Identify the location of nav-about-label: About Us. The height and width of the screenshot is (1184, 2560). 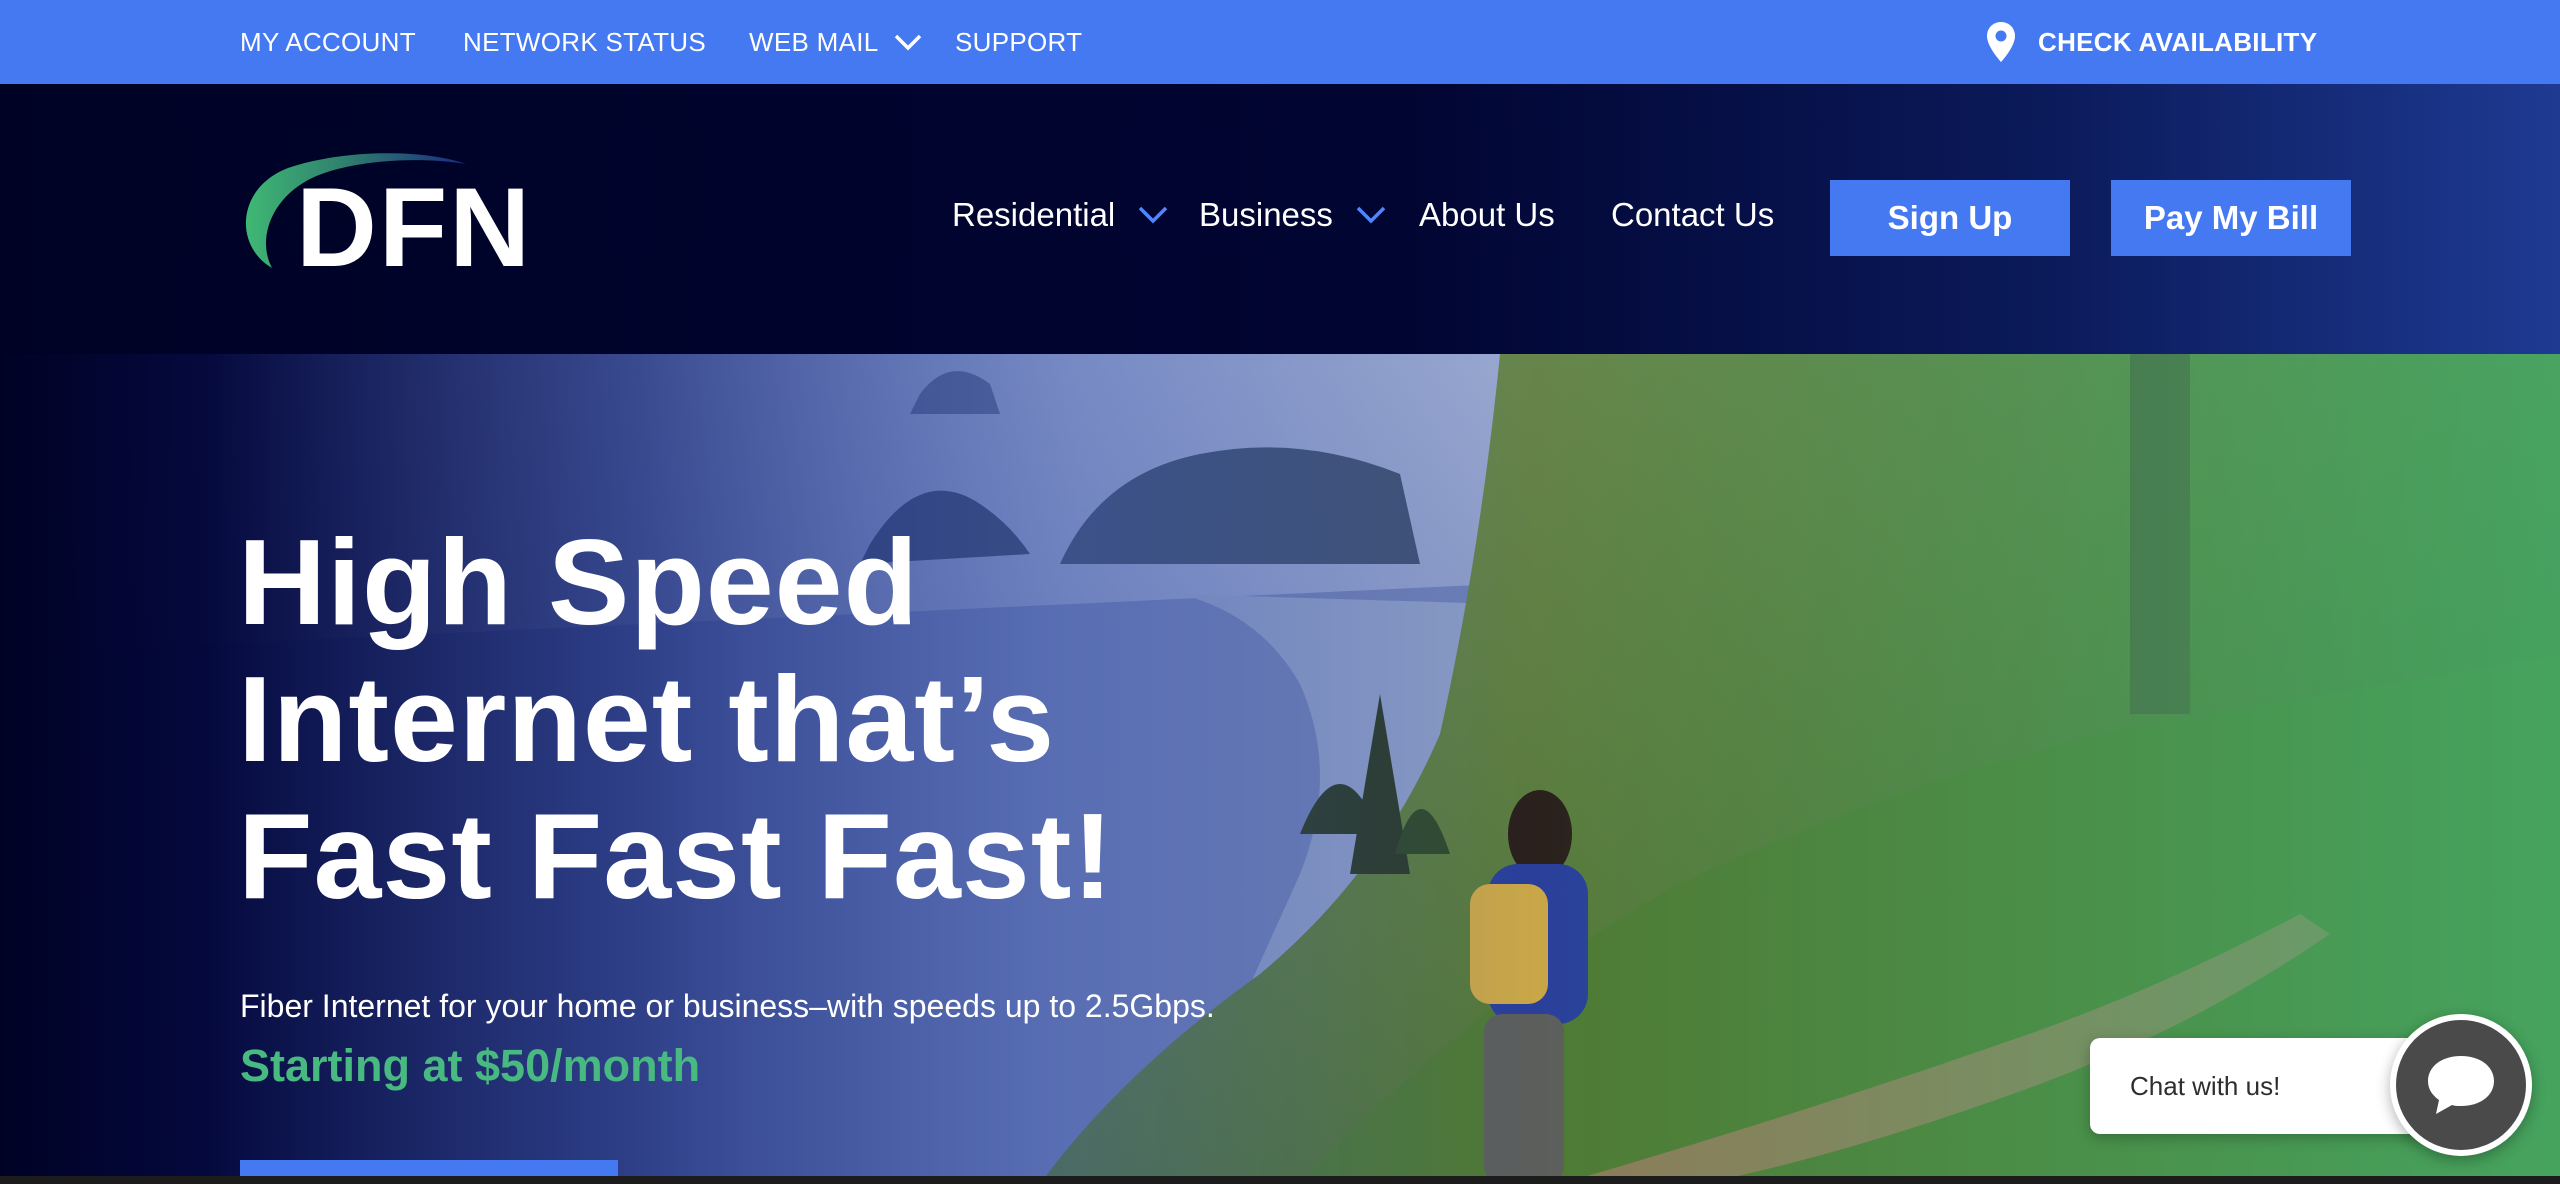
(1487, 214).